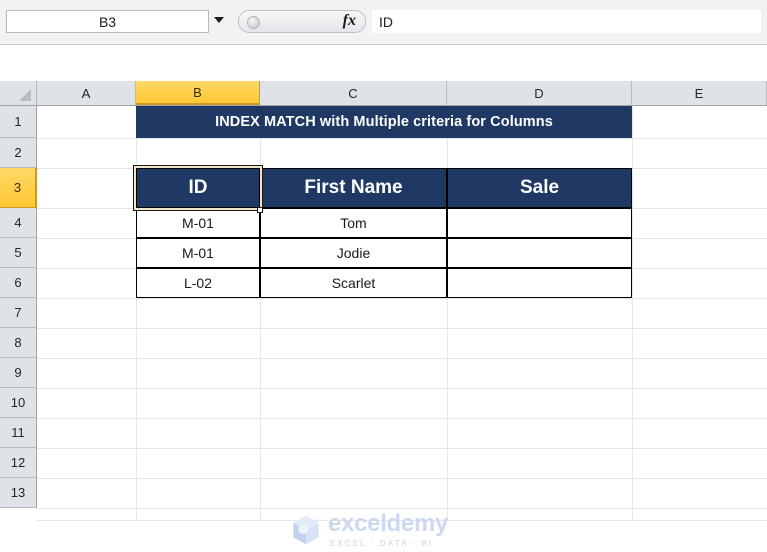  What do you see at coordinates (198, 93) in the screenshot?
I see `column-header-b: B` at bounding box center [198, 93].